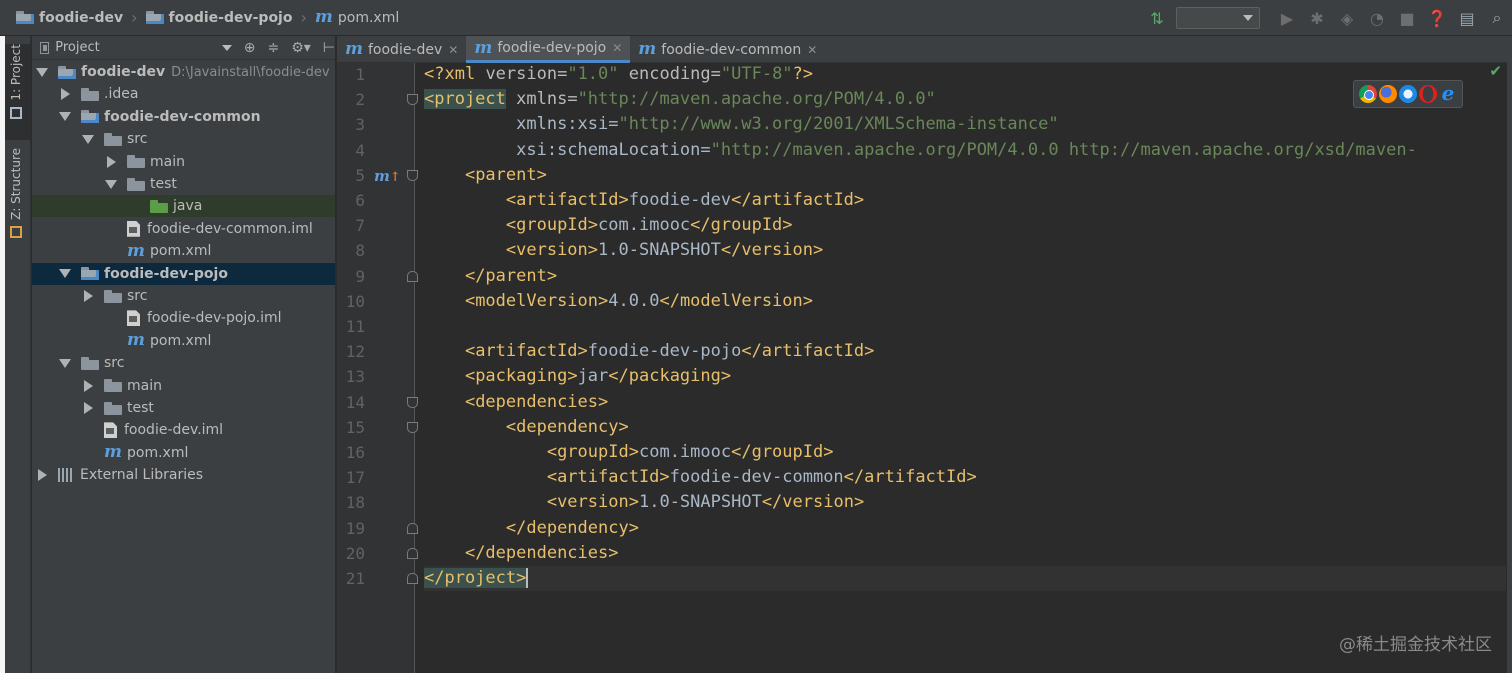 The image size is (1512, 673). I want to click on opera-icon, so click(1428, 94).